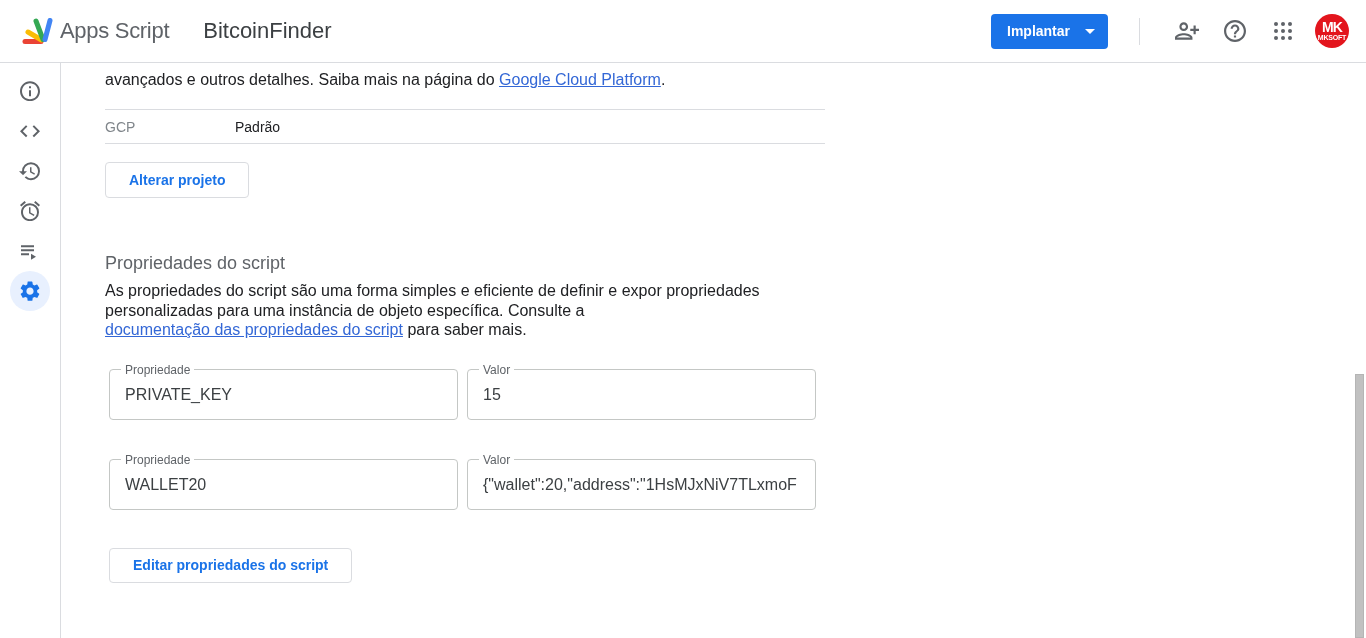  I want to click on deploy-button: Implantar, so click(1049, 31).